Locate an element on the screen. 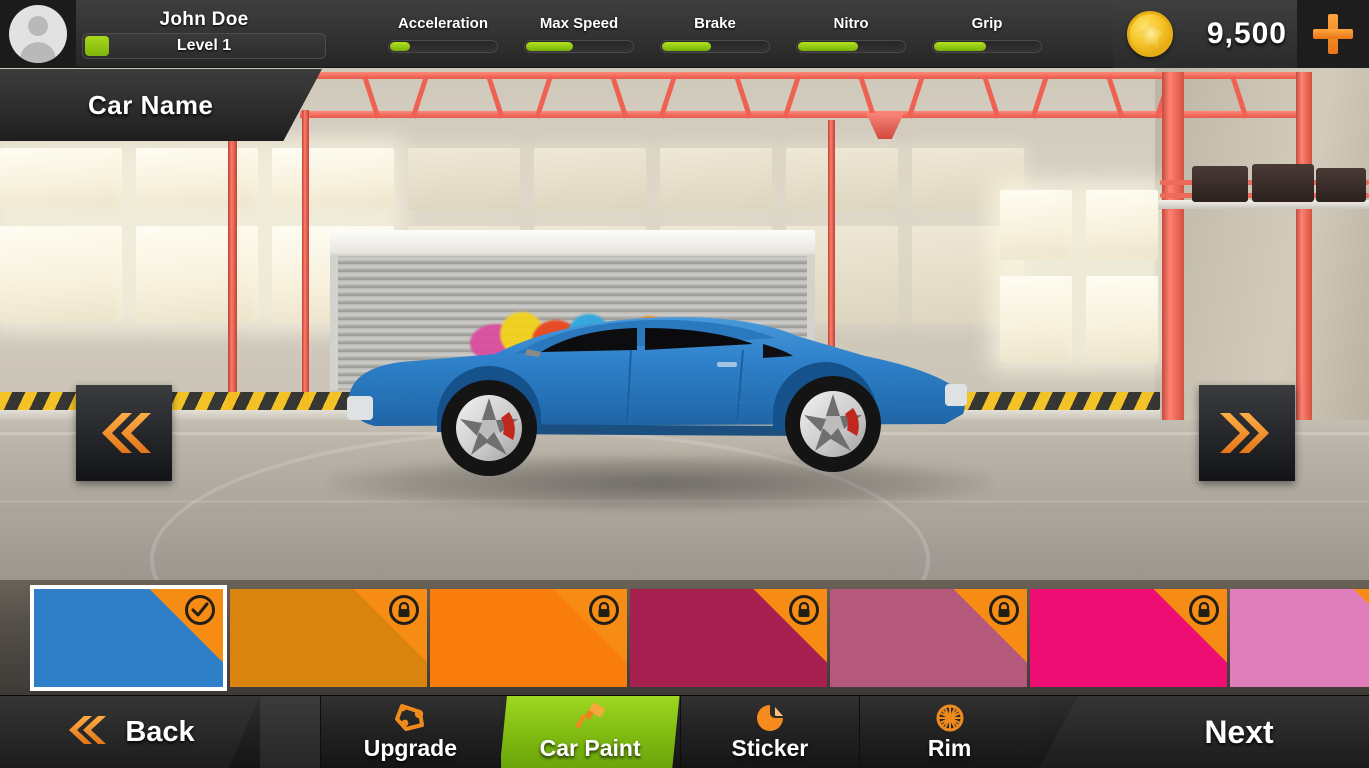 The height and width of the screenshot is (768, 1369). level-progress-bar: Level 1 is located at coordinates (204, 45).